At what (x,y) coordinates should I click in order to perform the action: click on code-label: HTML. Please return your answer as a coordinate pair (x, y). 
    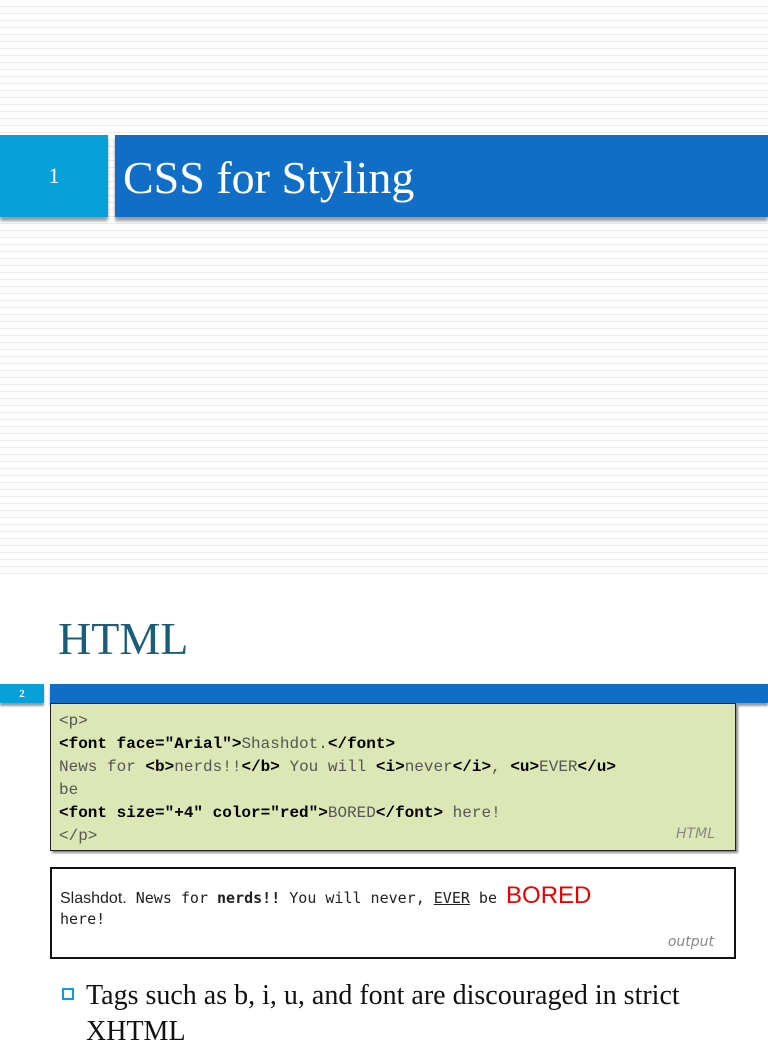
    Looking at the image, I should click on (695, 834).